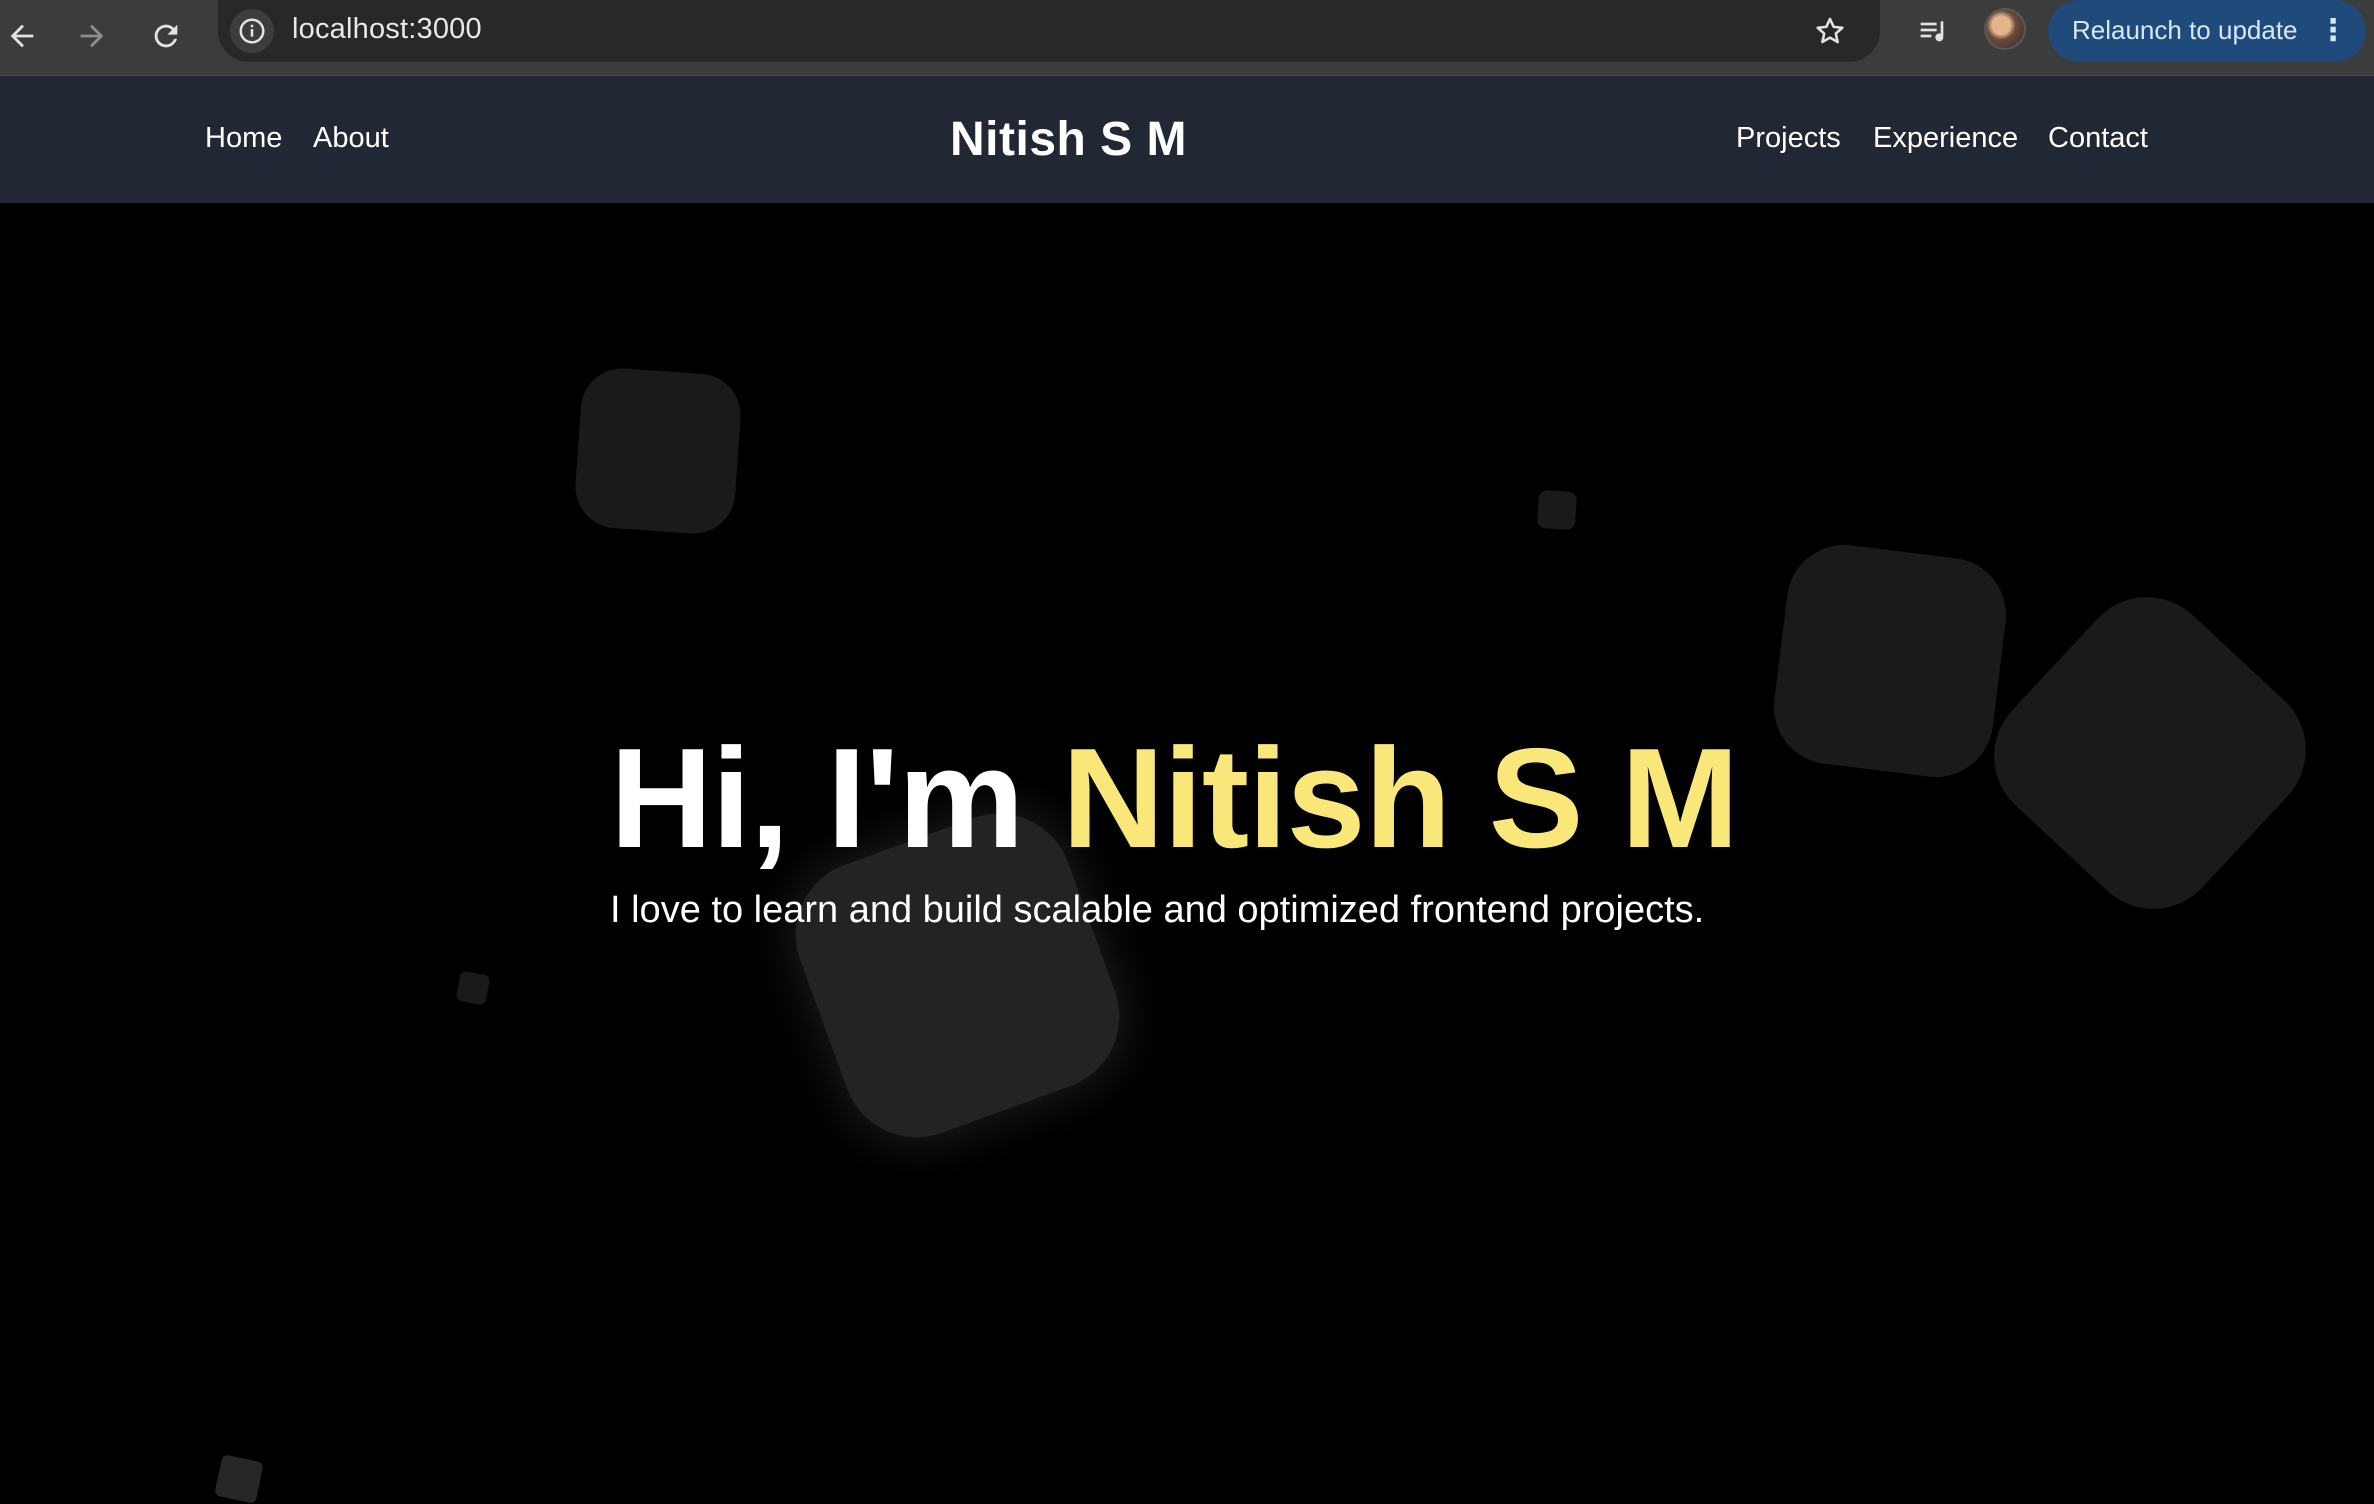 This screenshot has height=1504, width=2374. I want to click on site-info-button, so click(252, 31).